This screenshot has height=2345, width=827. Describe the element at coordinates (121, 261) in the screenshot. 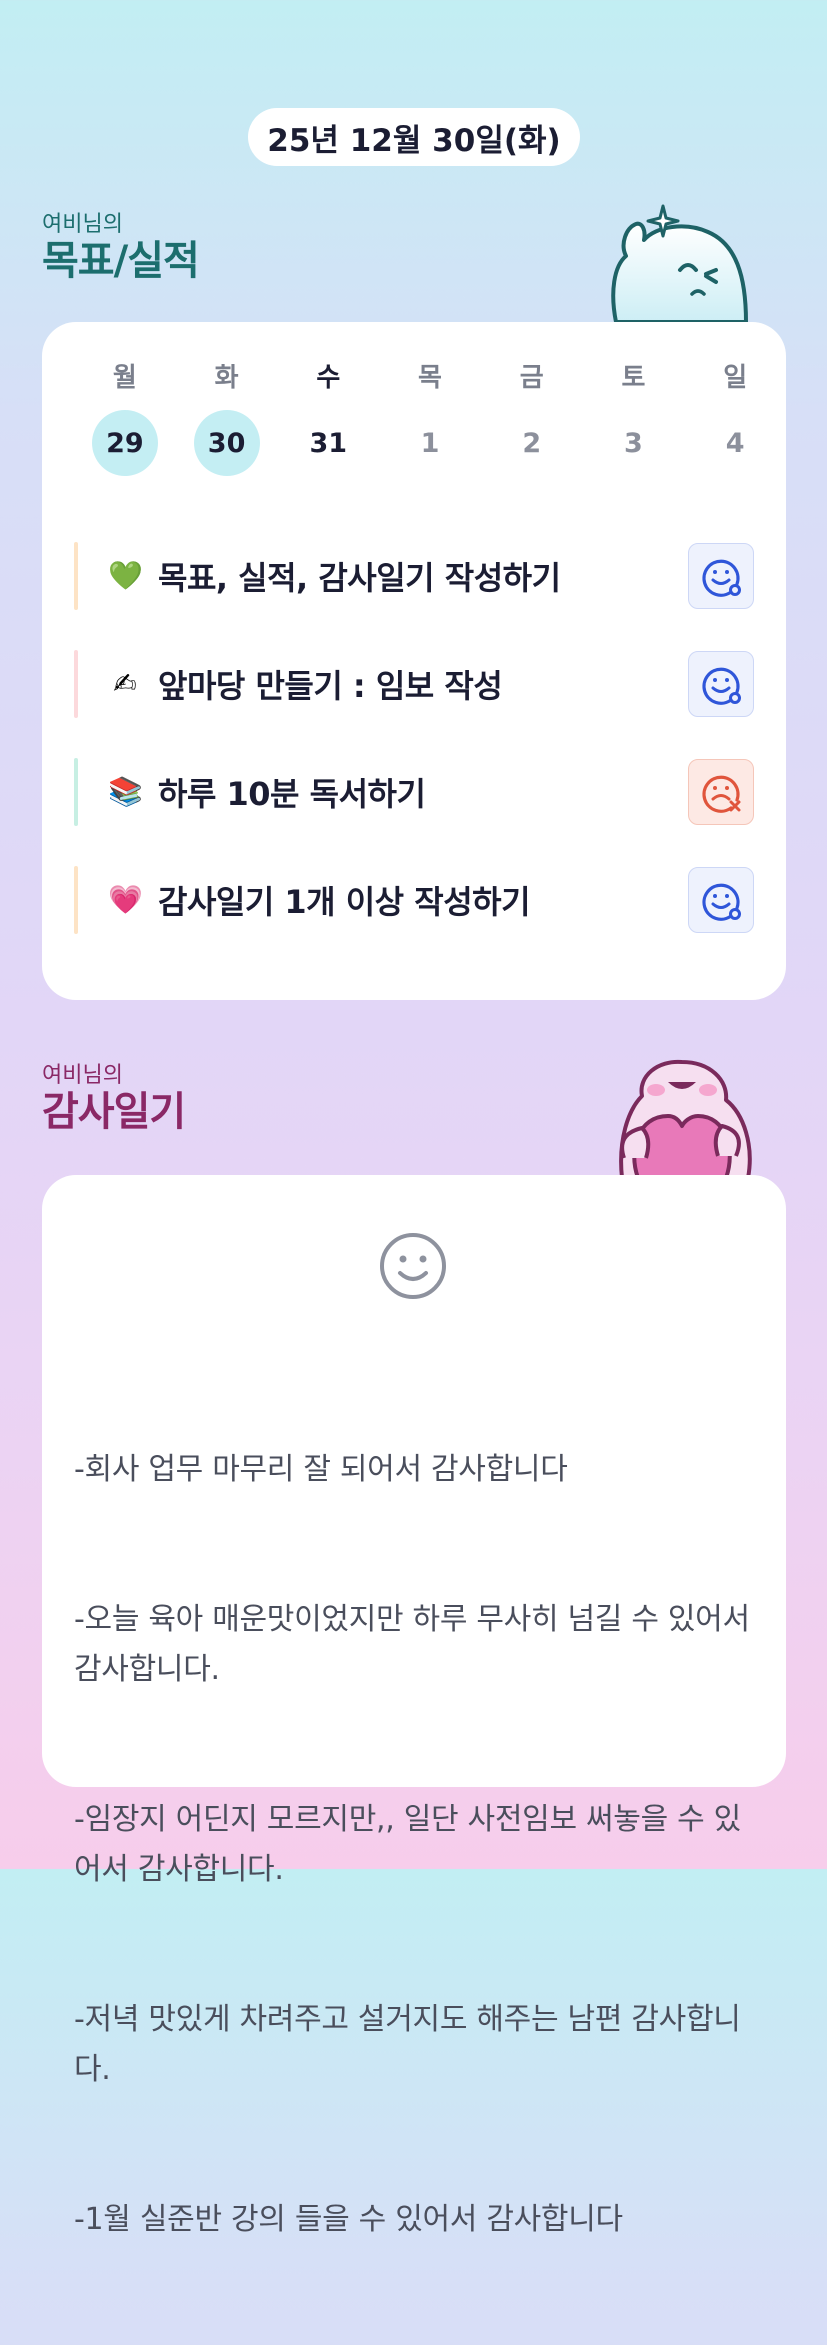

I see `goals-title: 목표/실적` at that location.